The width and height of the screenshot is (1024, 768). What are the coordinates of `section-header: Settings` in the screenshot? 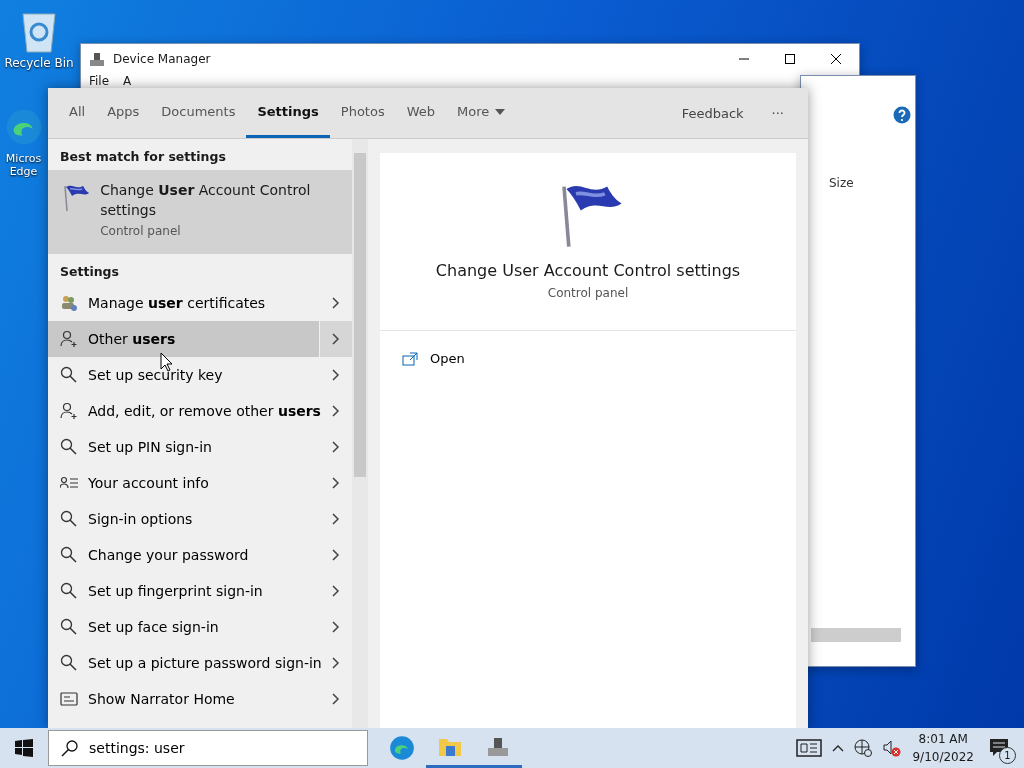 It's located at (89, 272).